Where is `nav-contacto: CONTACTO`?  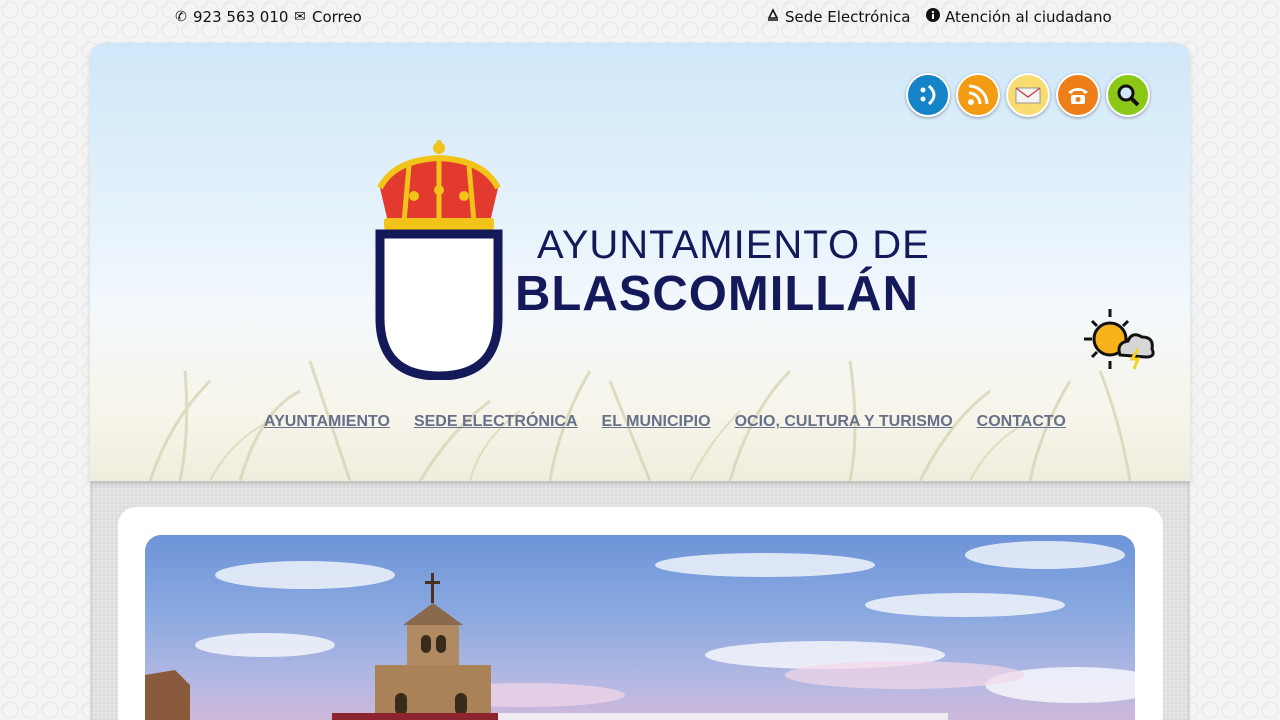
nav-contacto: CONTACTO is located at coordinates (1021, 422).